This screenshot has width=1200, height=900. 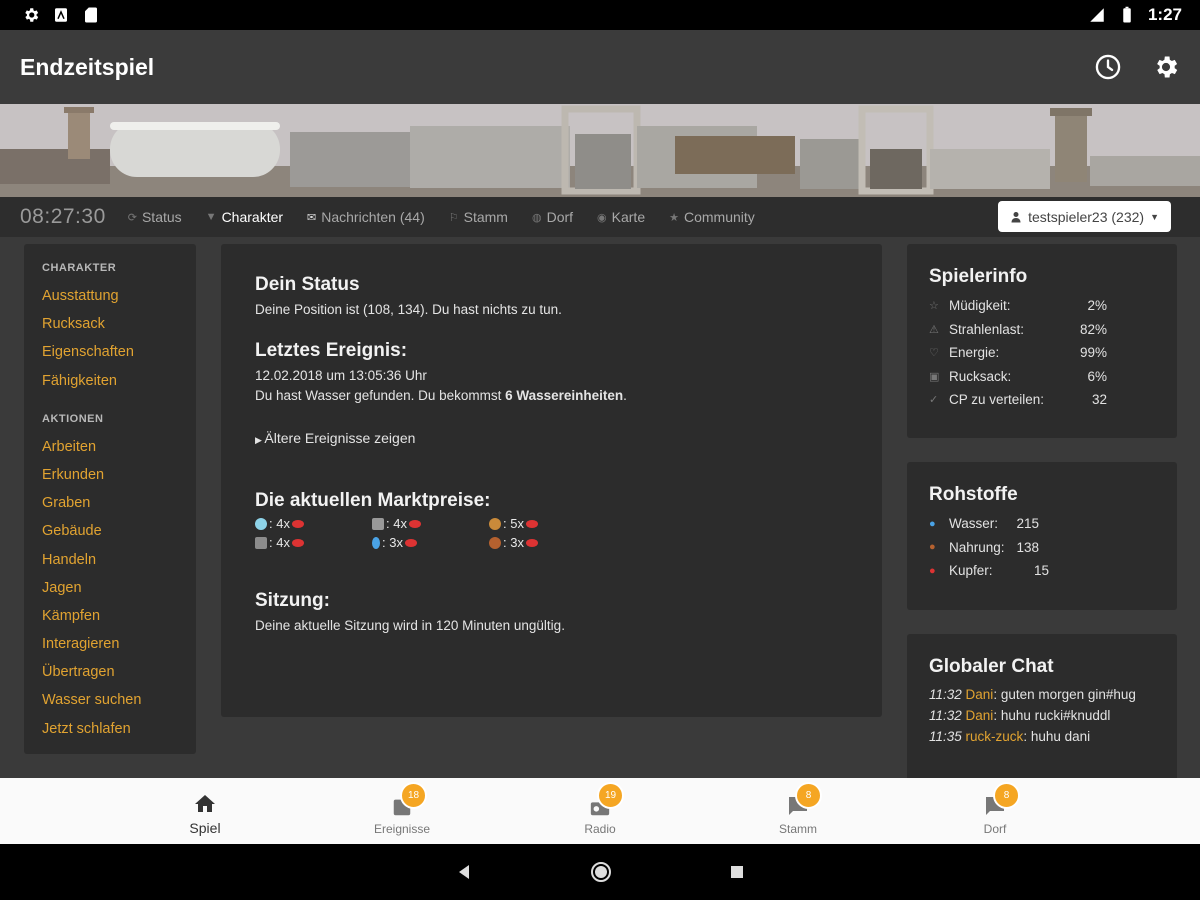 What do you see at coordinates (934, 400) in the screenshot?
I see `check-icon: ✓` at bounding box center [934, 400].